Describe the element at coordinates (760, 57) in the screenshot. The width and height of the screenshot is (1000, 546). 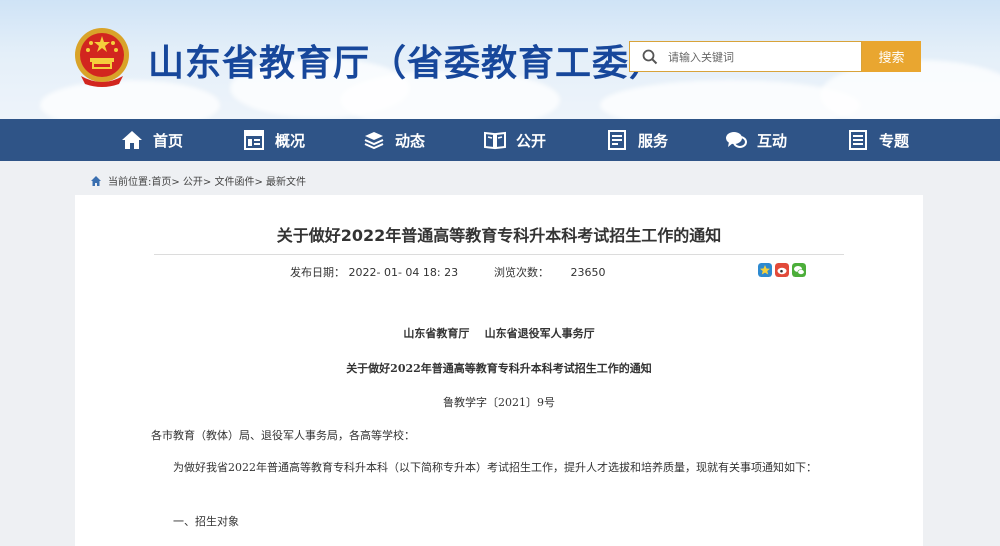
I see `search-input` at that location.